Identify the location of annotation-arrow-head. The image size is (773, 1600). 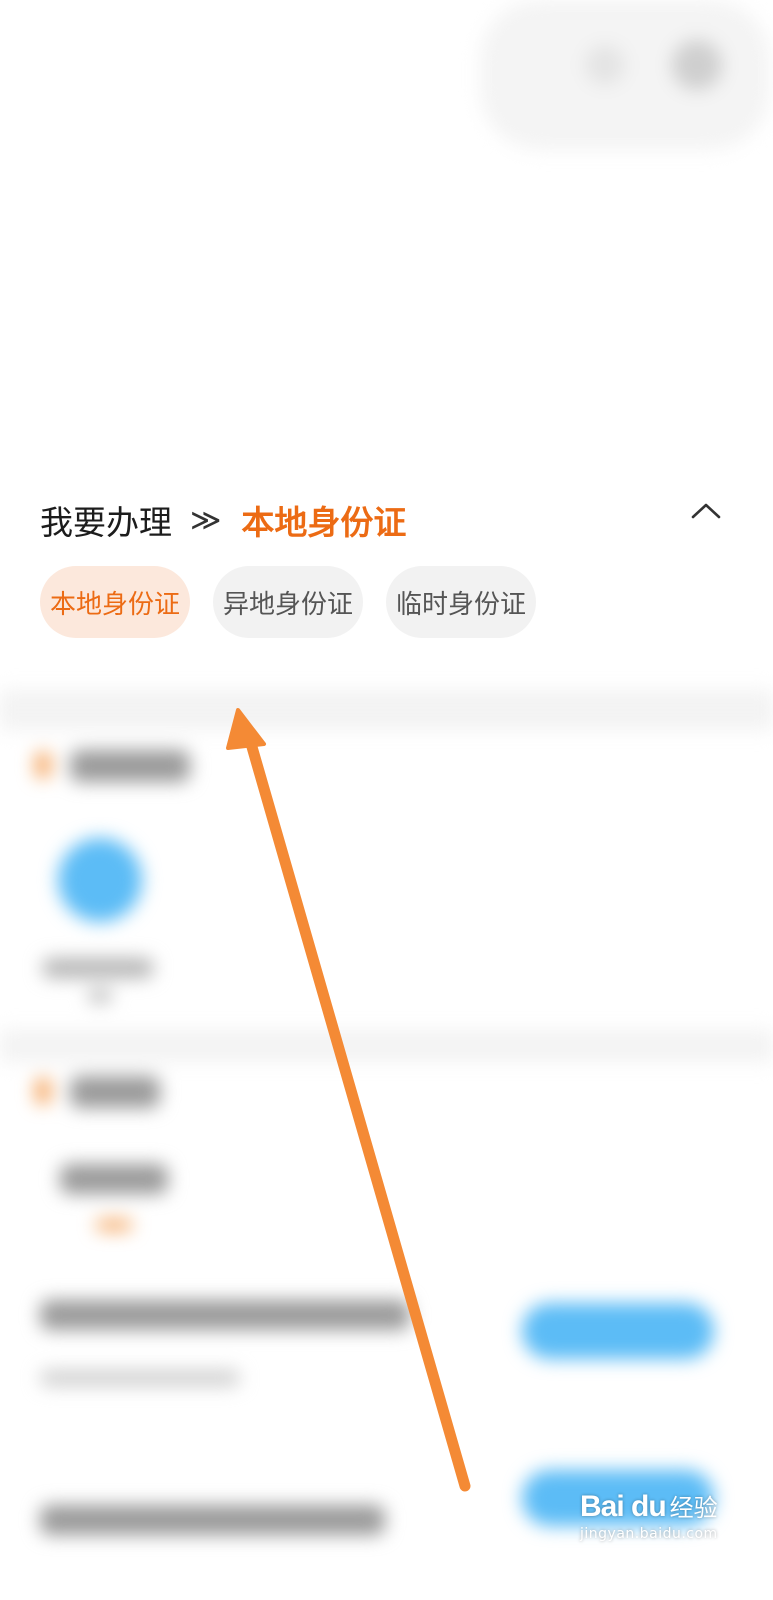
(246, 729).